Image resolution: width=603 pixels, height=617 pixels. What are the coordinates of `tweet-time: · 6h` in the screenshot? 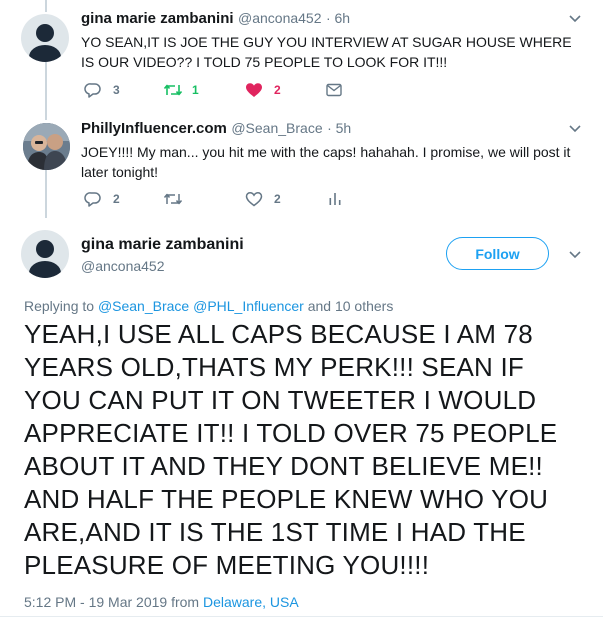 It's located at (338, 18).